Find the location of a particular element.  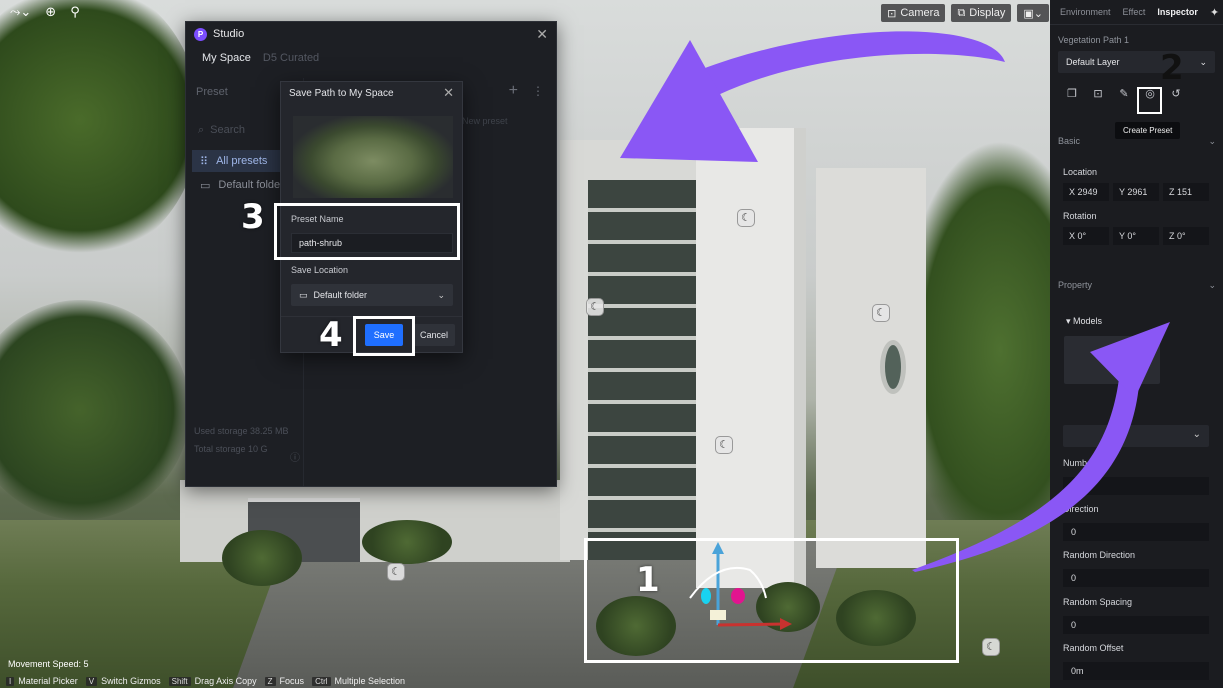

wand-icon: ⚲ is located at coordinates (75, 12).